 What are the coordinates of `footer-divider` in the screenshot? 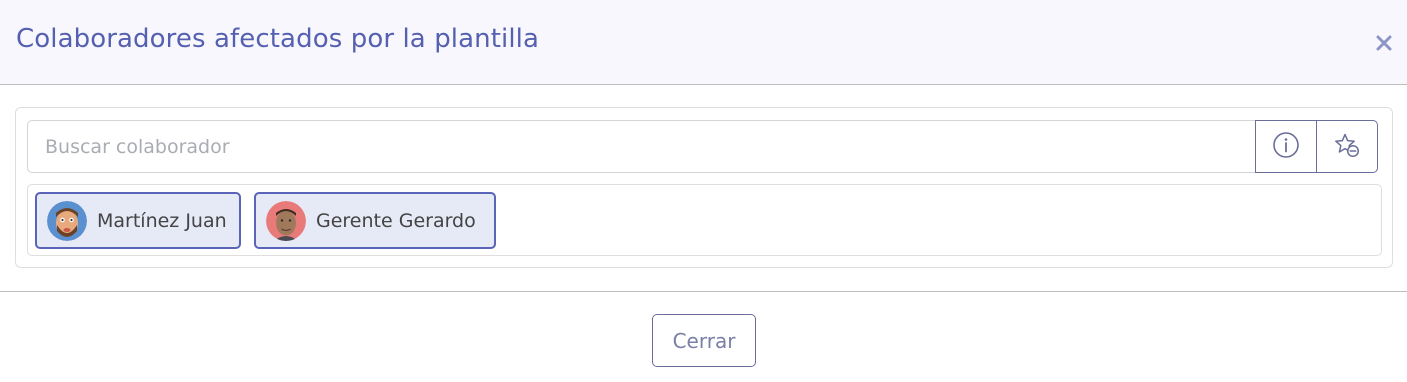 It's located at (703, 291).